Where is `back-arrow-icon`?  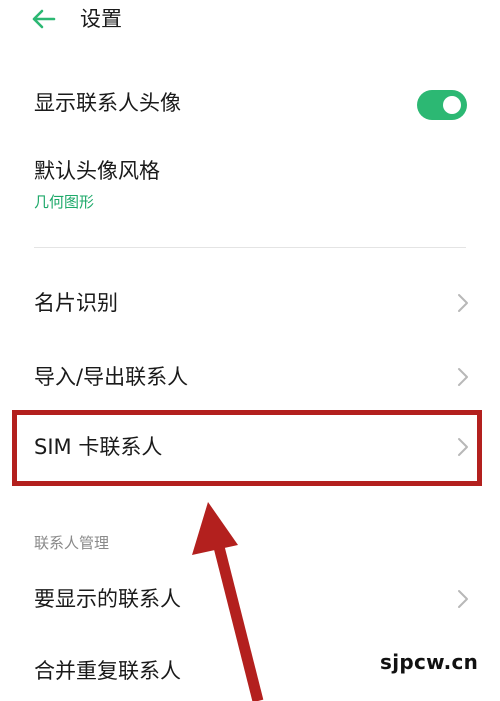 back-arrow-icon is located at coordinates (44, 19).